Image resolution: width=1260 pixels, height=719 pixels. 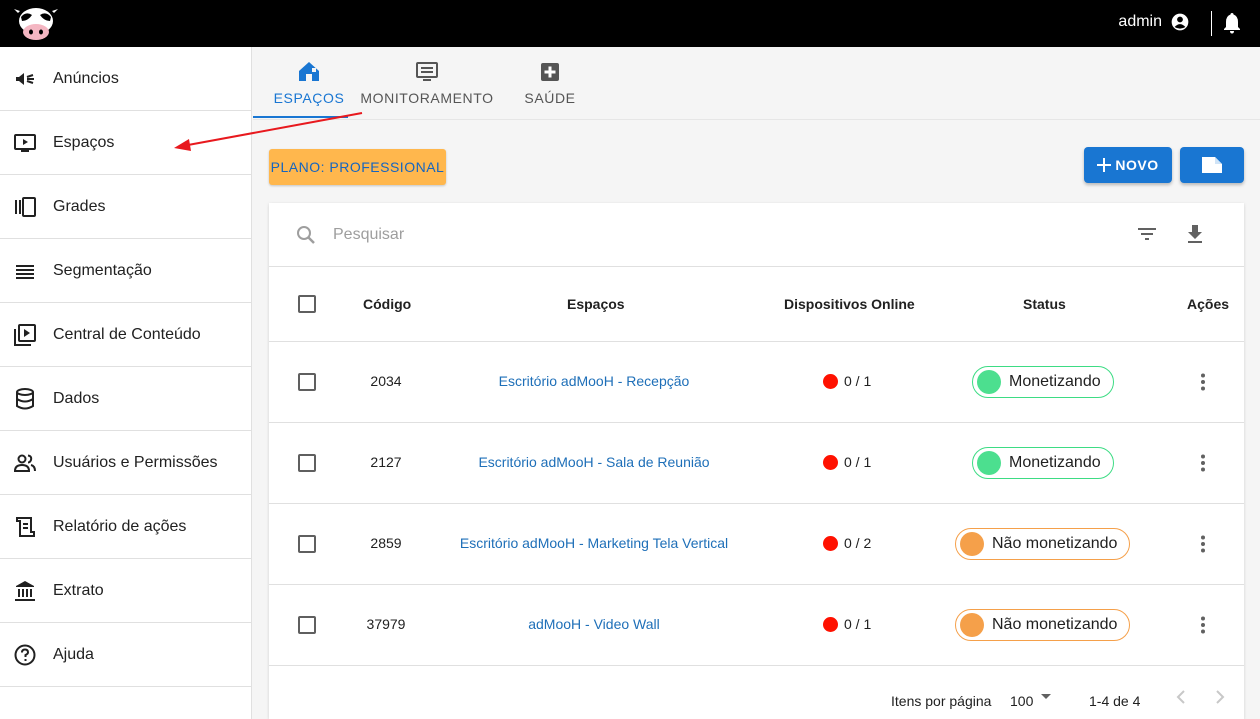 What do you see at coordinates (76, 398) in the screenshot?
I see `sidebar-item-label: Dados` at bounding box center [76, 398].